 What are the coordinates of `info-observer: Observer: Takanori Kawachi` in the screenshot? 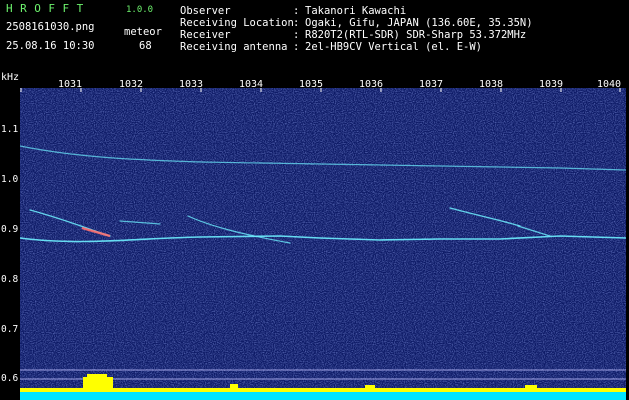 It's located at (293, 11).